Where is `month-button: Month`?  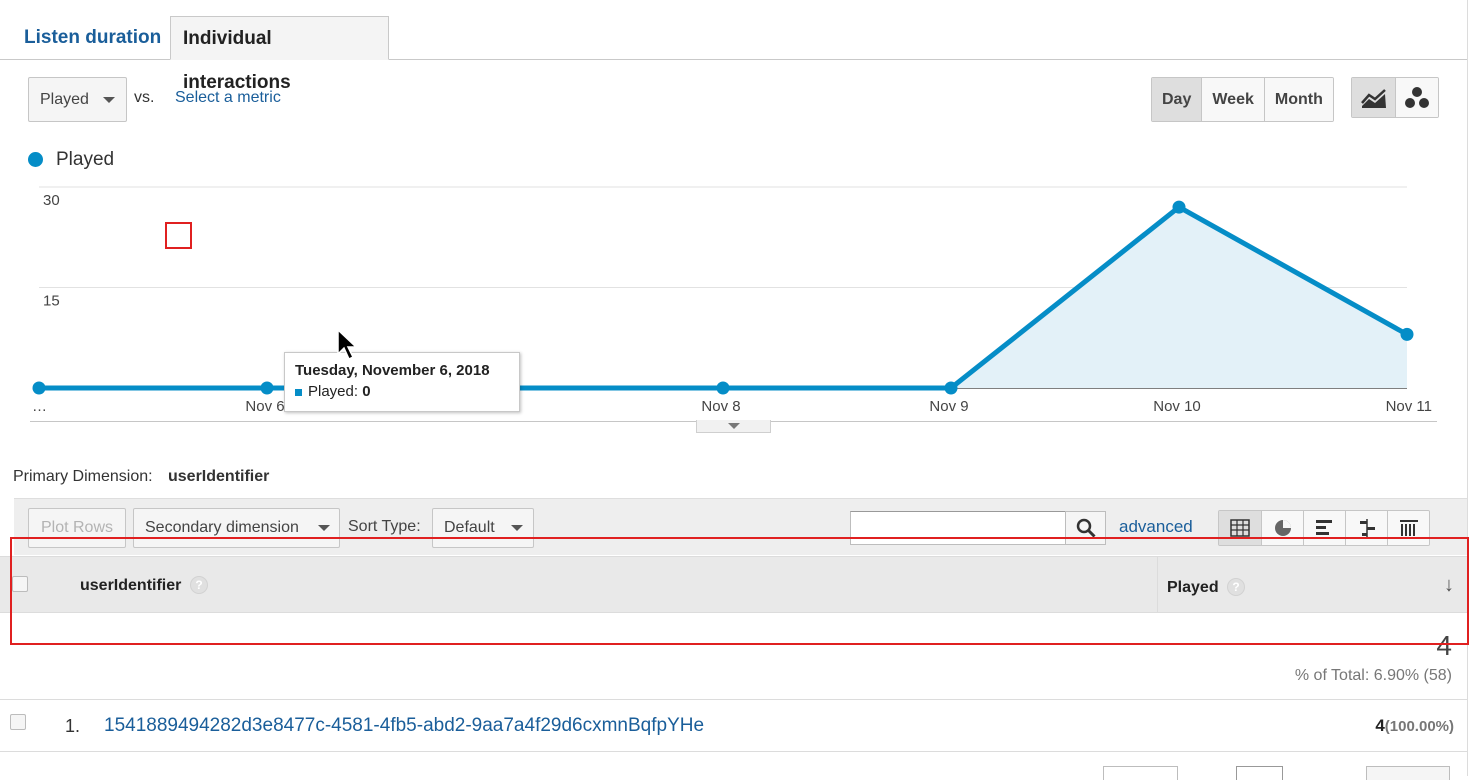
month-button: Month is located at coordinates (1298, 99).